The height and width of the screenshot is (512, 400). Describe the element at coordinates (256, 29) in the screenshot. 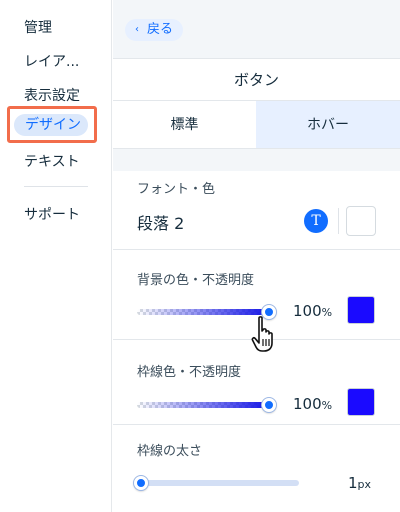

I see `panel-header: ‹ 戻る` at that location.